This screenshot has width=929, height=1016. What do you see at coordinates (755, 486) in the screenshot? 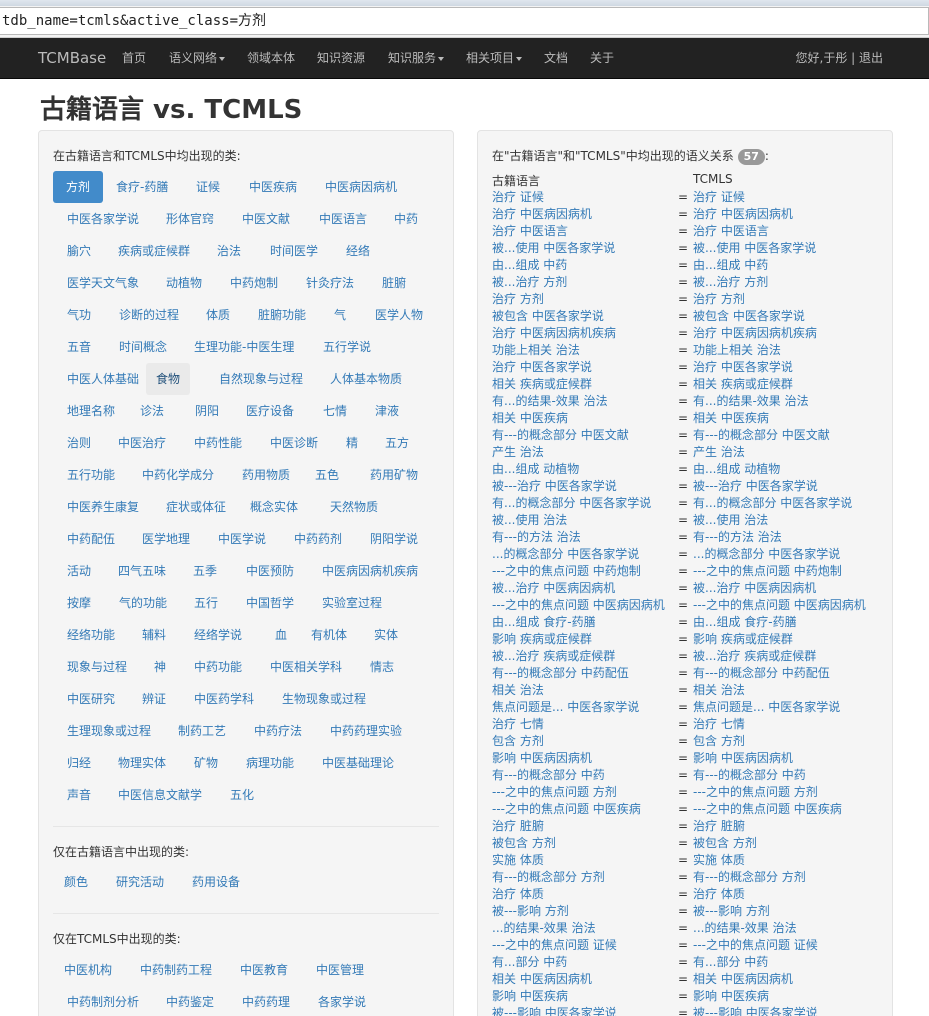
I see `relation-link-tcmls: 被---治疗 中医各家学说` at bounding box center [755, 486].